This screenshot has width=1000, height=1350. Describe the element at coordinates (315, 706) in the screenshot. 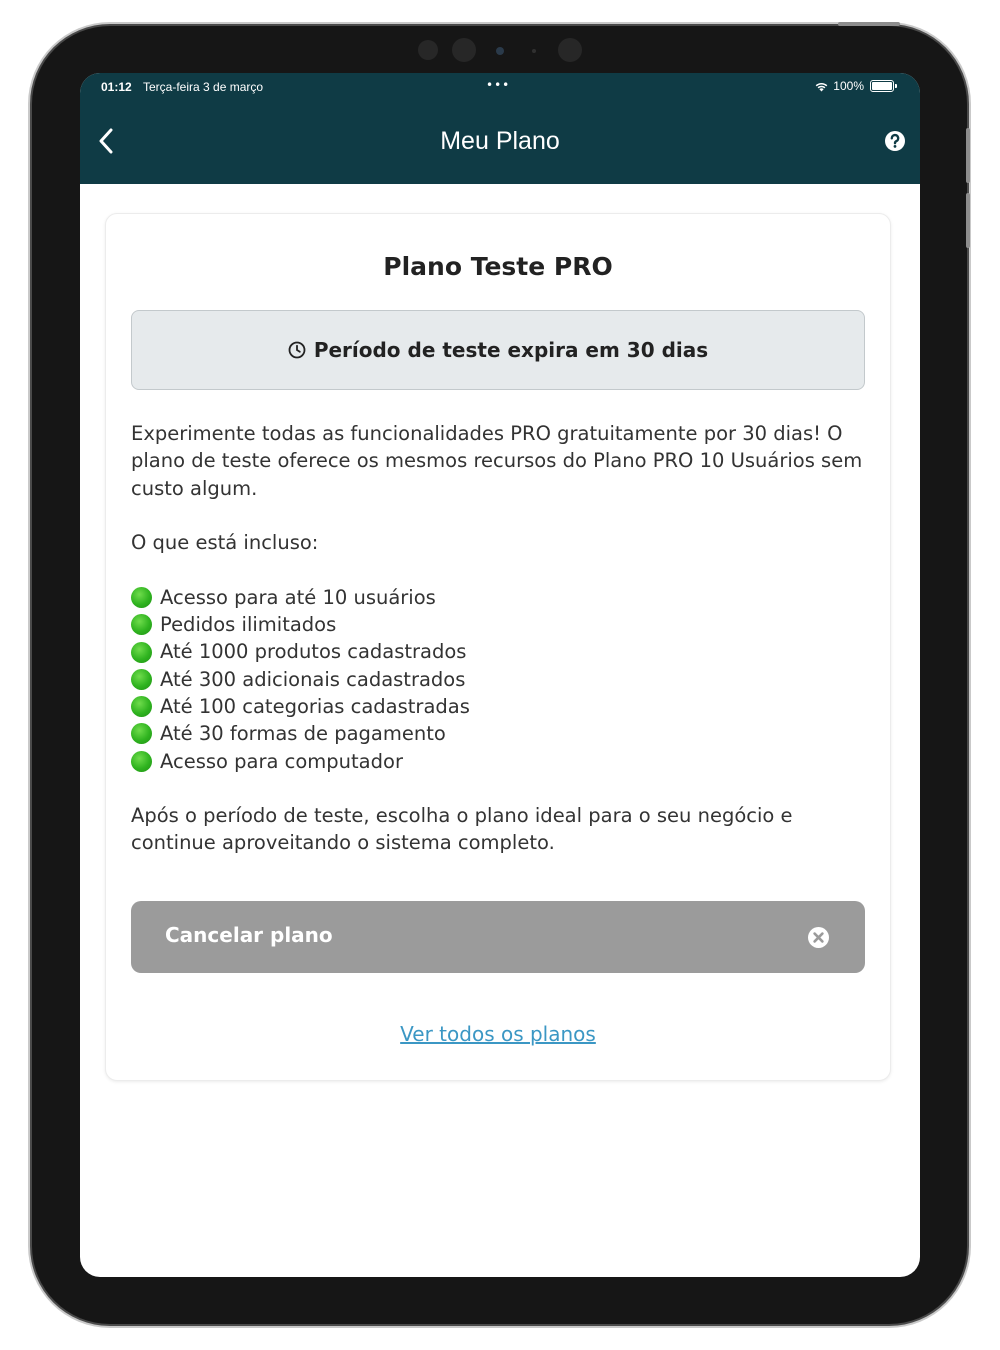

I see `feature-label: Até 100 categorias cadastradas` at that location.